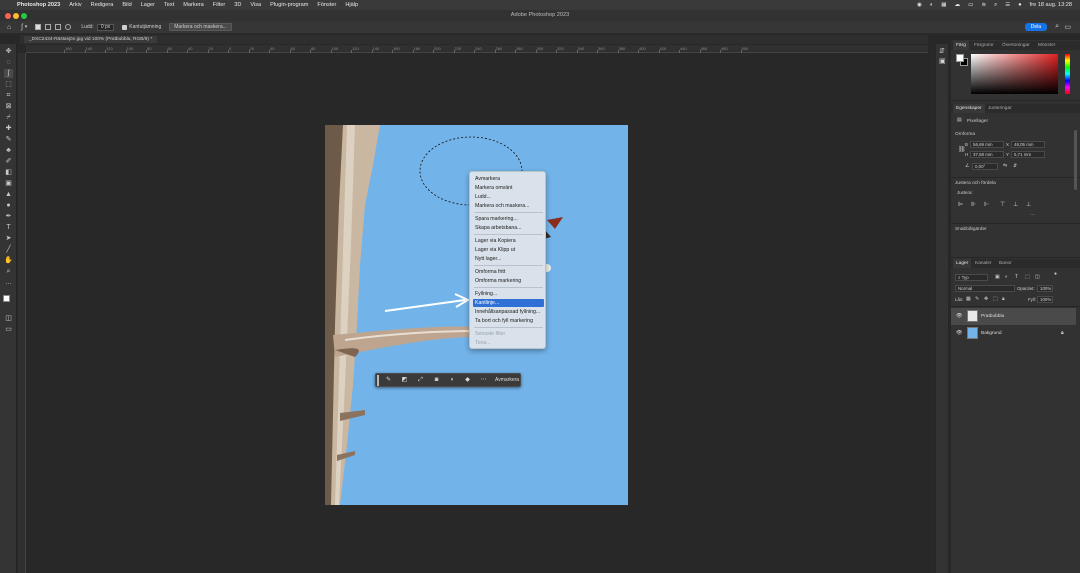 Image resolution: width=1080 pixels, height=573 pixels. I want to click on filter-shape-icon: ⬚, so click(1027, 277).